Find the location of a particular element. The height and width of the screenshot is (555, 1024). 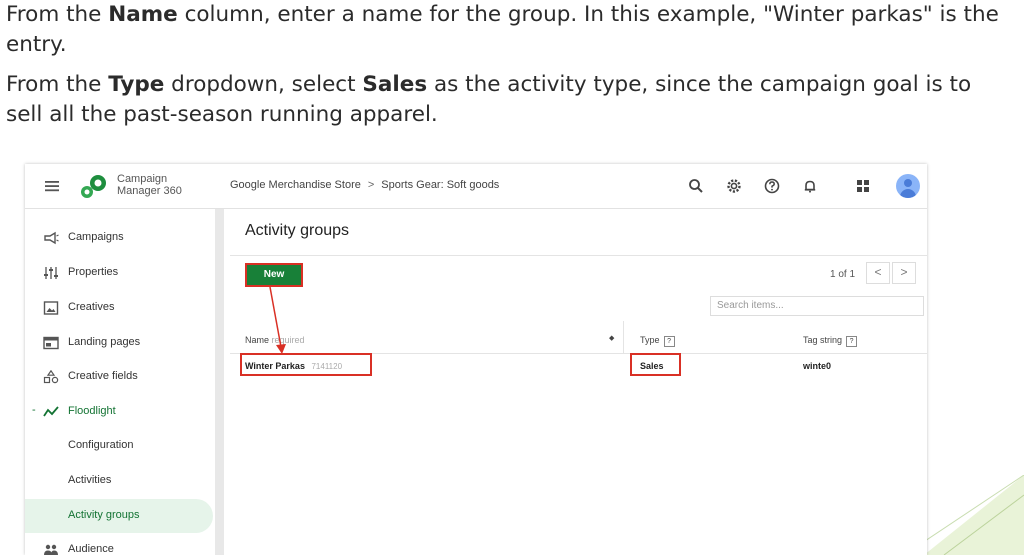

campaign-manager-logo is located at coordinates (93, 186).